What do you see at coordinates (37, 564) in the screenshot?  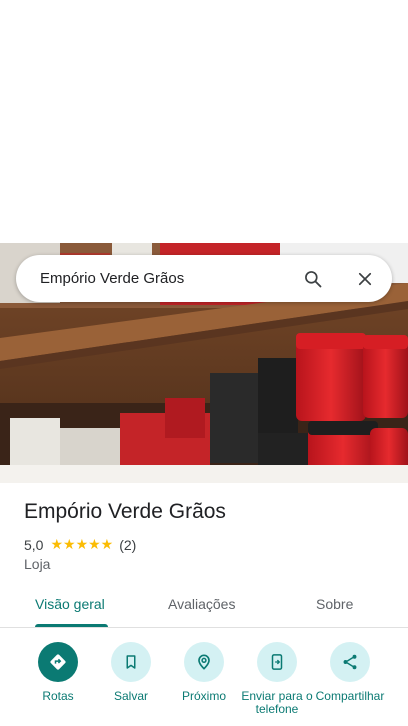 I see `place-category: Loja` at bounding box center [37, 564].